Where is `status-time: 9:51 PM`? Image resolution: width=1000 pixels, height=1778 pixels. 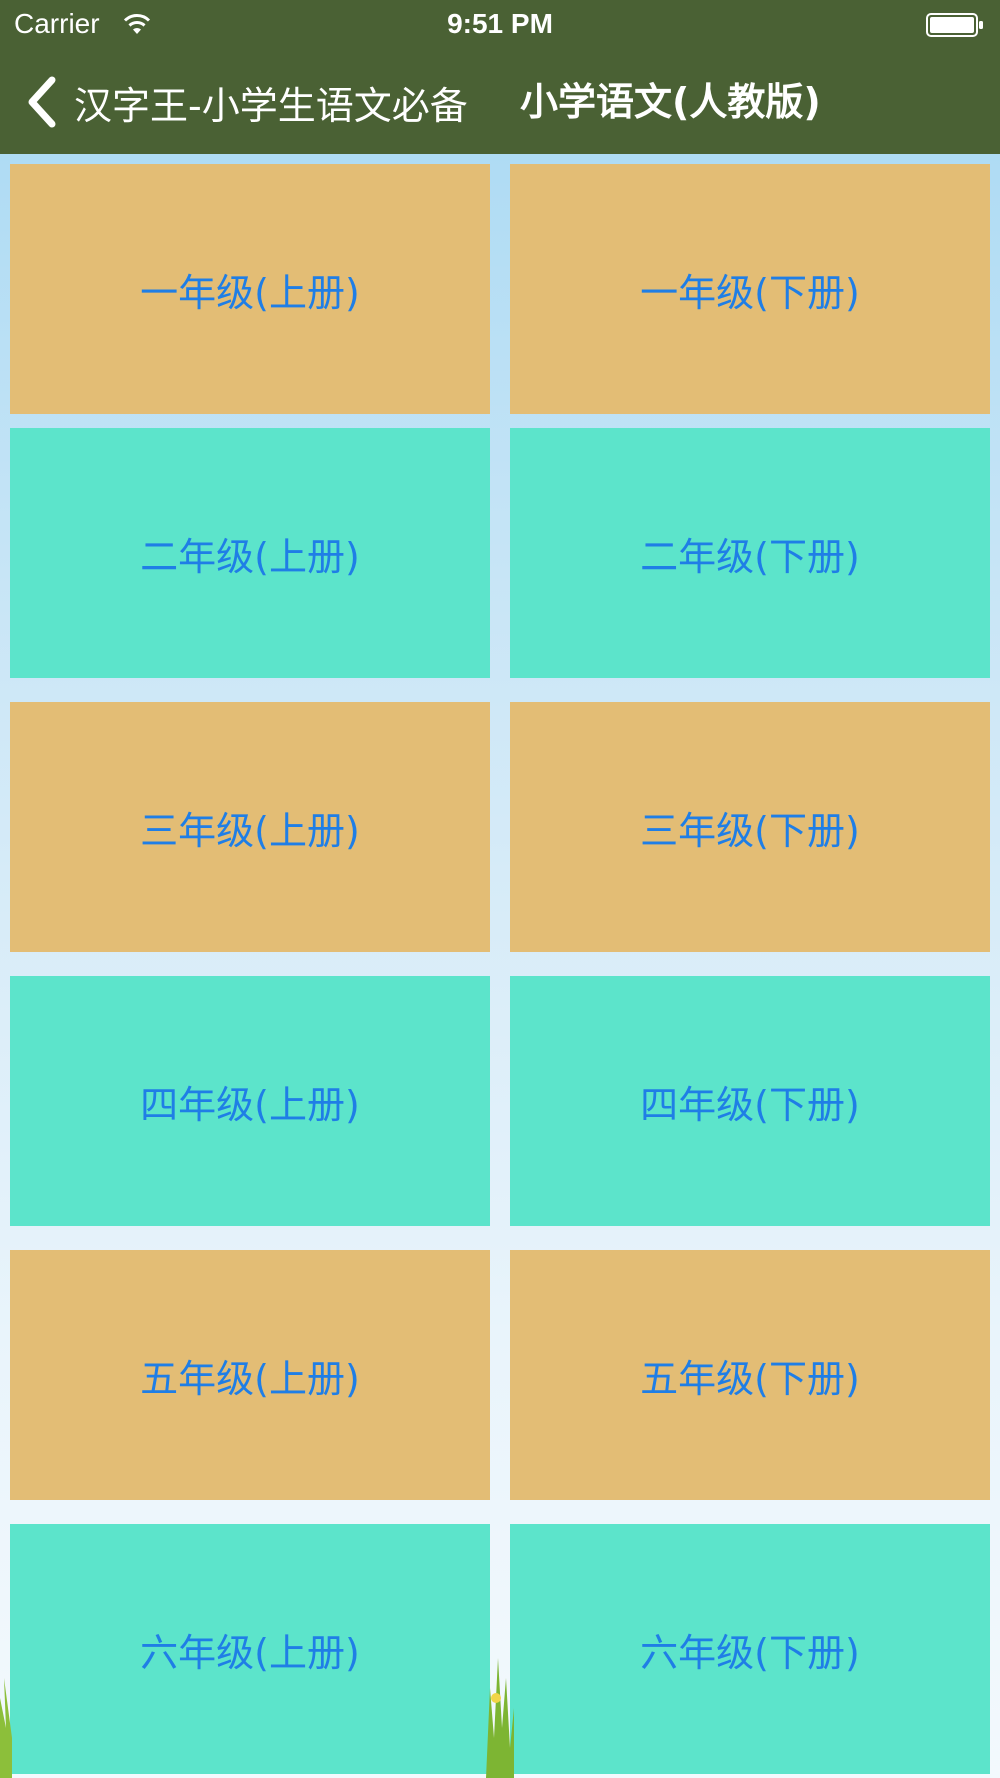 status-time: 9:51 PM is located at coordinates (500, 23).